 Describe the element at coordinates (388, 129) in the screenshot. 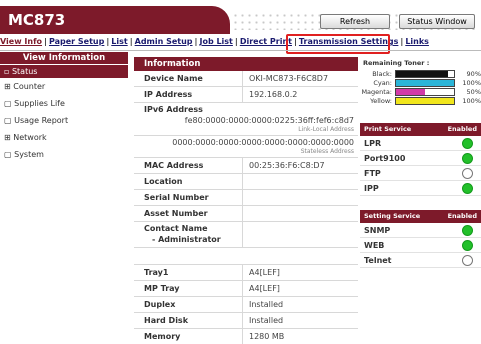

I see `print-service-title: Print Service` at that location.